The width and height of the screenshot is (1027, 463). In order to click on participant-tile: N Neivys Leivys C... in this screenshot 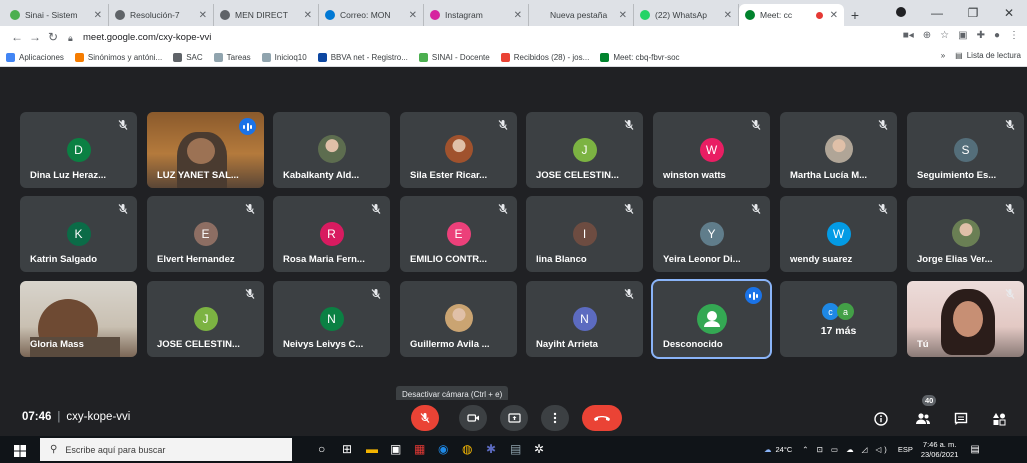, I will do `click(331, 319)`.